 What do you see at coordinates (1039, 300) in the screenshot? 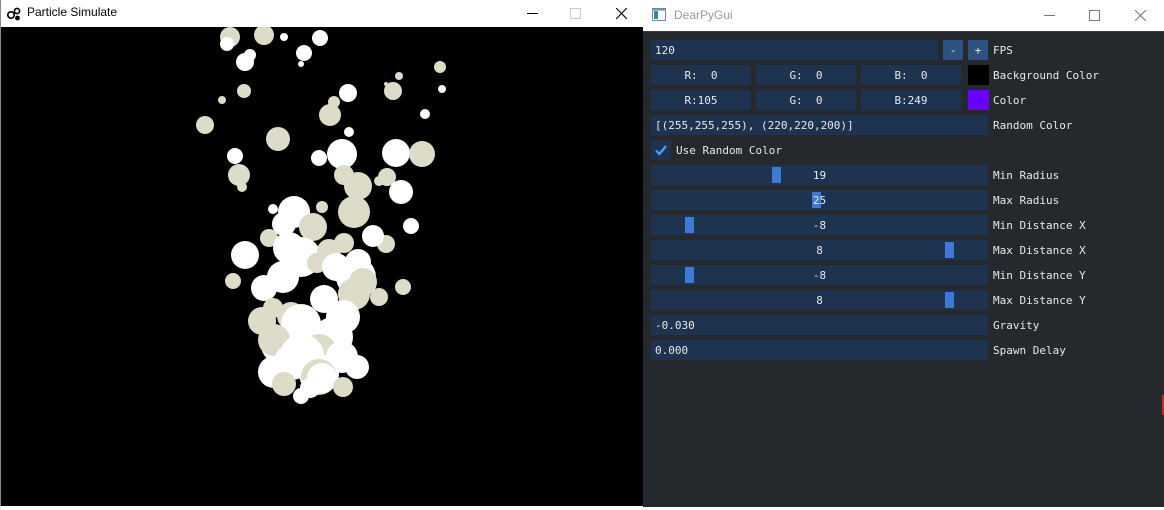
I see `max-distance-y-label: Max Distance Y` at bounding box center [1039, 300].